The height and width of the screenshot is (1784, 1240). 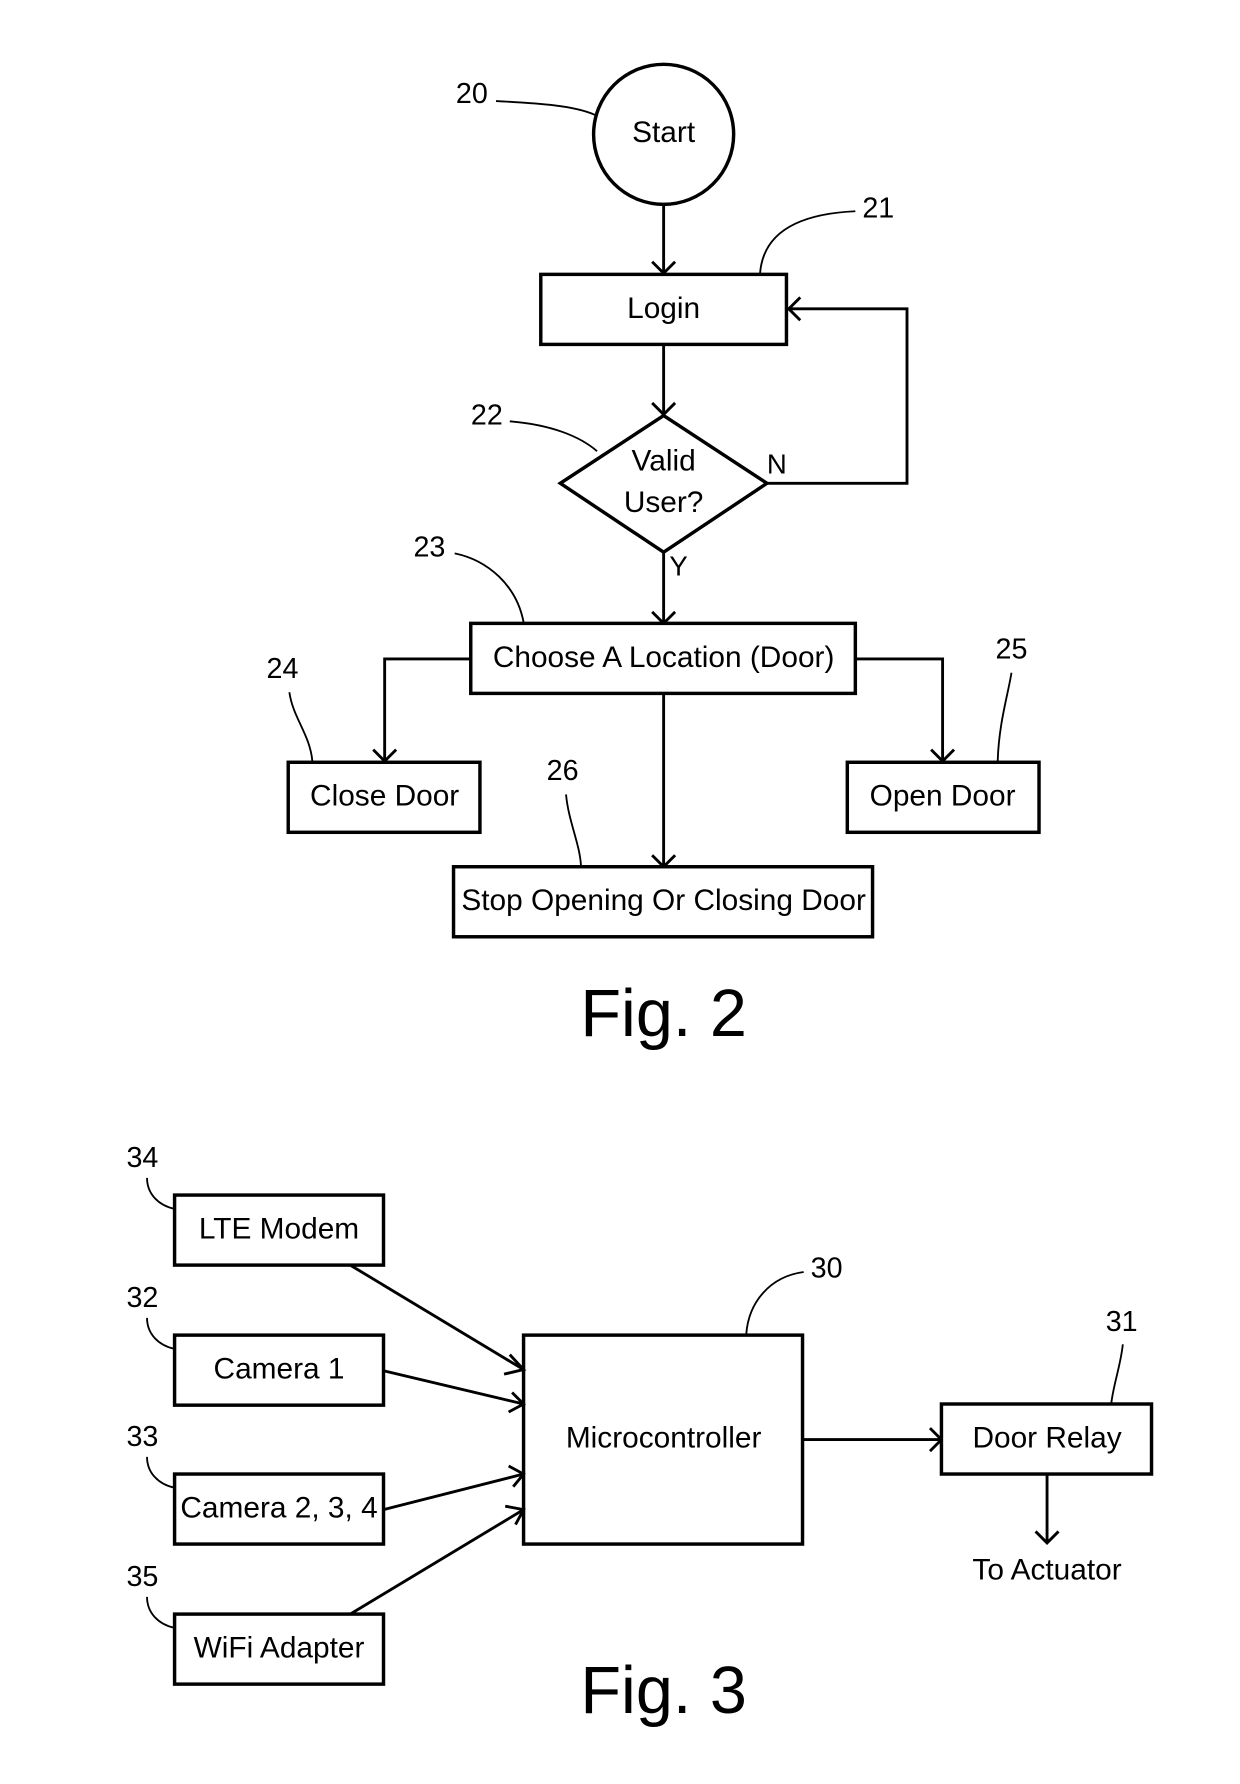 I want to click on start-label: Start, so click(x=664, y=132).